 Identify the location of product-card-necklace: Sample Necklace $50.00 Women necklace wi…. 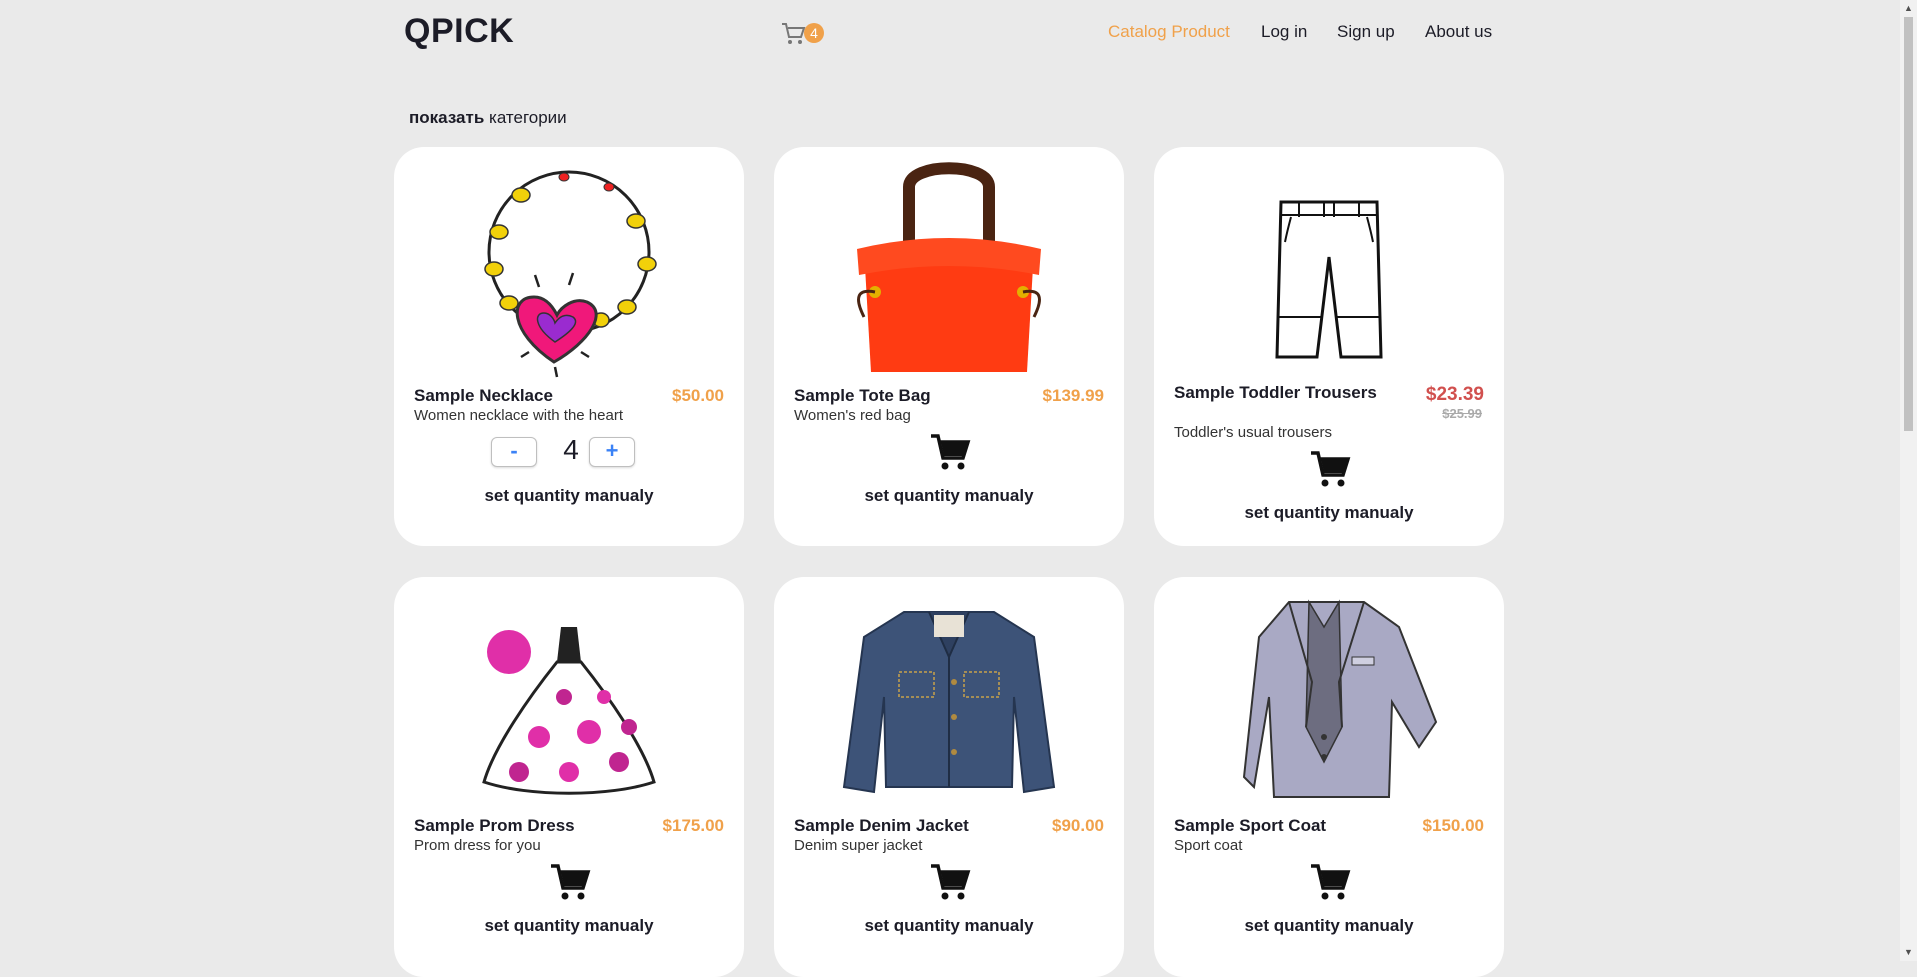
(569, 346).